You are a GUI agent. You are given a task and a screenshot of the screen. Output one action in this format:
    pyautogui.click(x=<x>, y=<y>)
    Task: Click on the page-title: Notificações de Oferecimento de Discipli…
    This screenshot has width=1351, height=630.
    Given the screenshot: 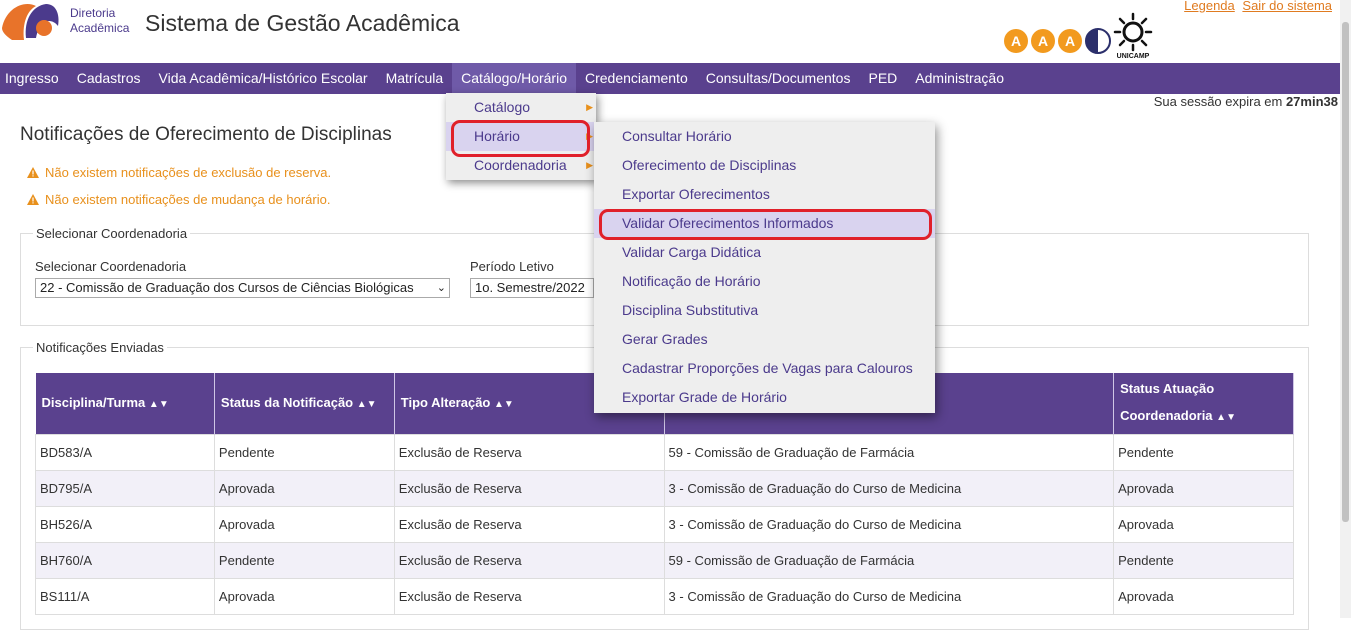 What is the action you would take?
    pyautogui.click(x=206, y=134)
    